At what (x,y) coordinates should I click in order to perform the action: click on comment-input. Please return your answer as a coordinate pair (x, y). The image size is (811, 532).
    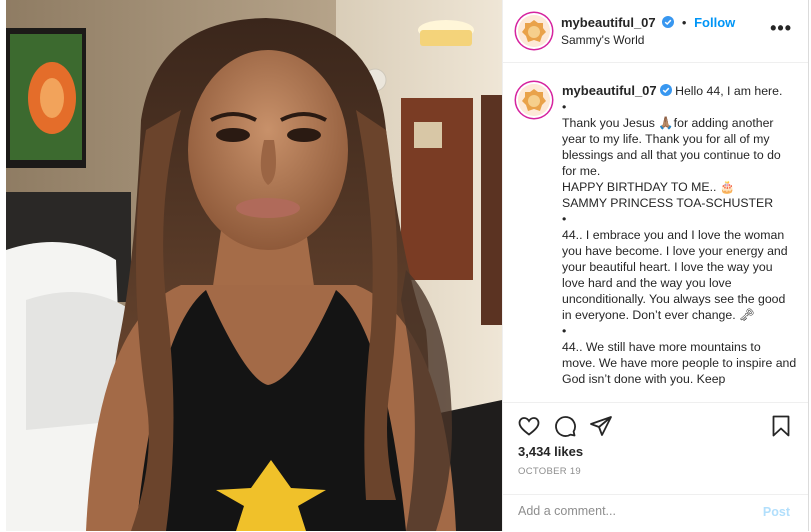
    Looking at the image, I should click on (628, 511).